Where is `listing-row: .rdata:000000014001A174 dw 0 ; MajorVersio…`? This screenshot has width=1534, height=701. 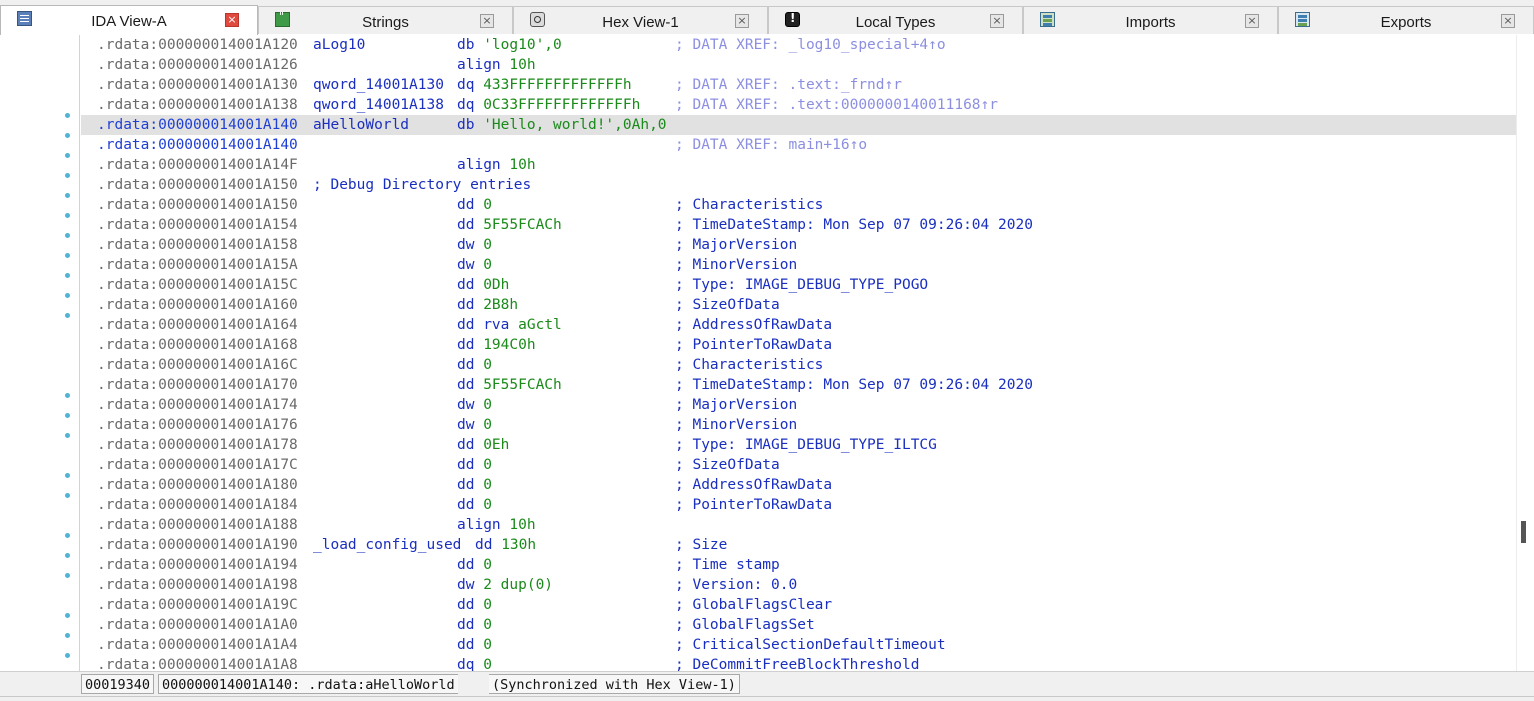 listing-row: .rdata:000000014001A174 dw 0 ; MajorVersio… is located at coordinates (798, 405).